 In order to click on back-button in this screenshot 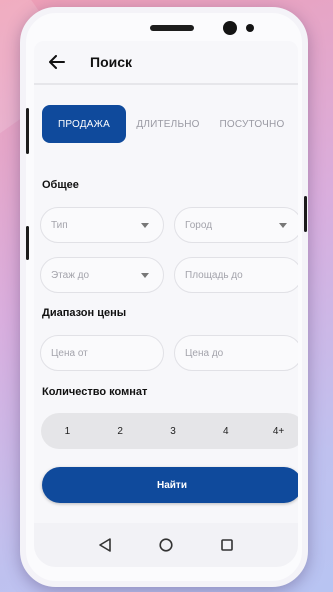, I will do `click(57, 62)`.